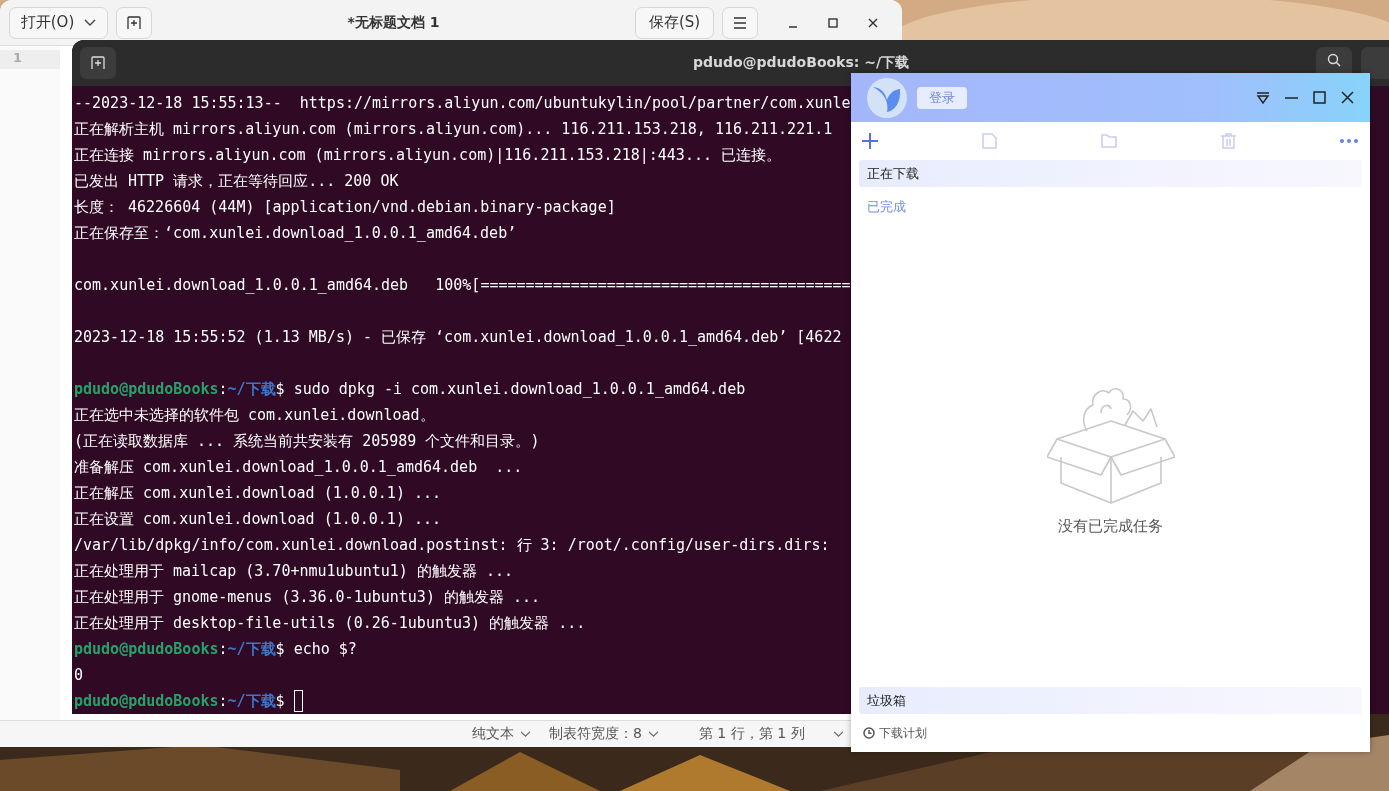 This screenshot has width=1389, height=791. I want to click on terminal-line: 长度： 46226604 (44M) [application/vnd.debian.binary-package], so click(345, 207).